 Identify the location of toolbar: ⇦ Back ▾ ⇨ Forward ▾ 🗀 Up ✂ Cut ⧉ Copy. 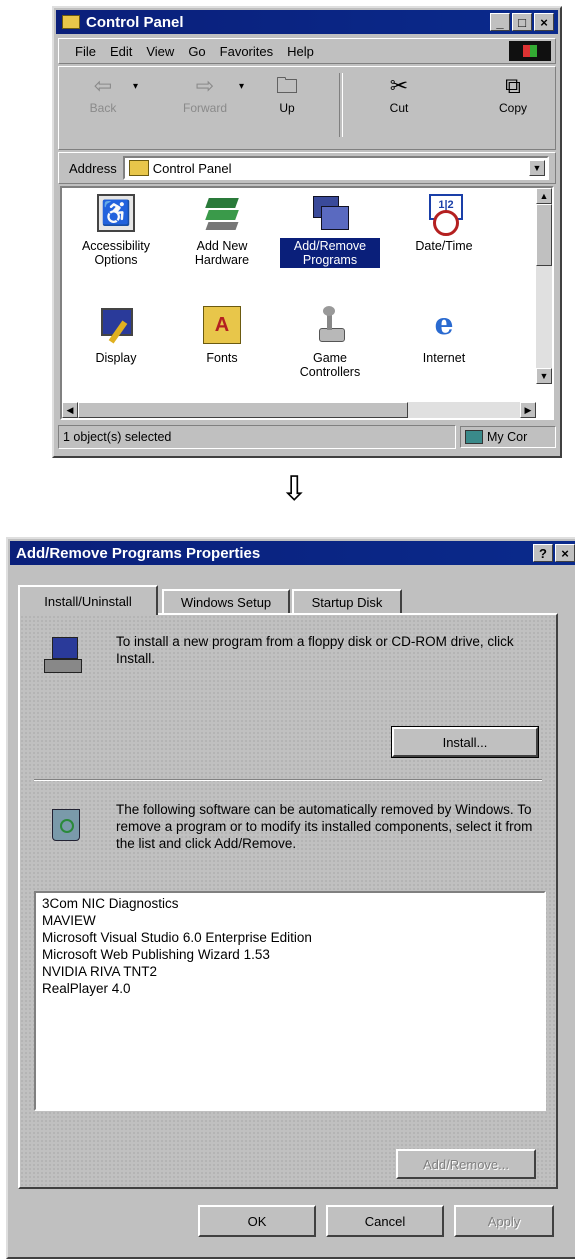
(307, 108).